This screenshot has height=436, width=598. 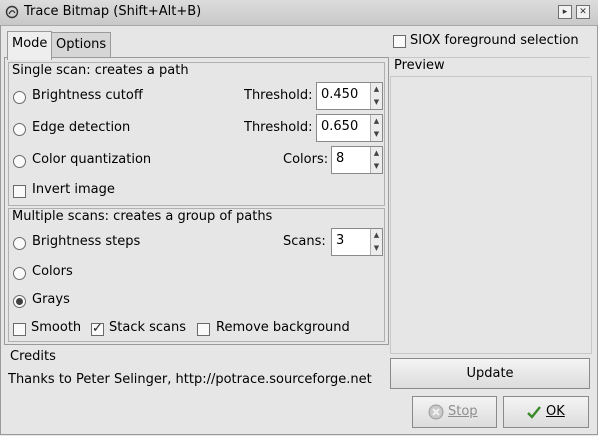 I want to click on stop-label: Stop, so click(x=463, y=411).